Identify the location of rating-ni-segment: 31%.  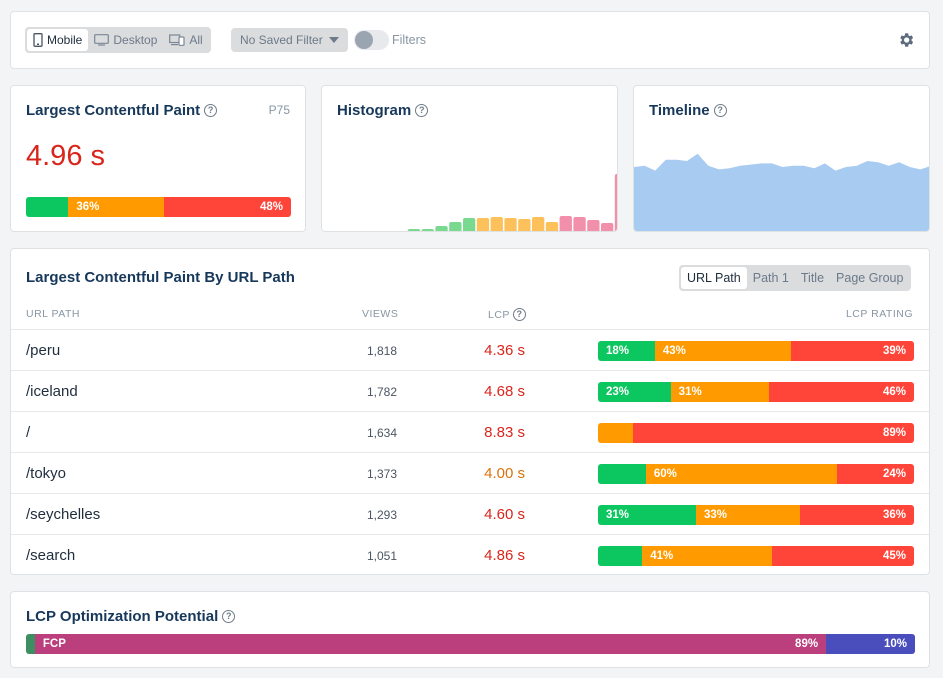
(719, 392).